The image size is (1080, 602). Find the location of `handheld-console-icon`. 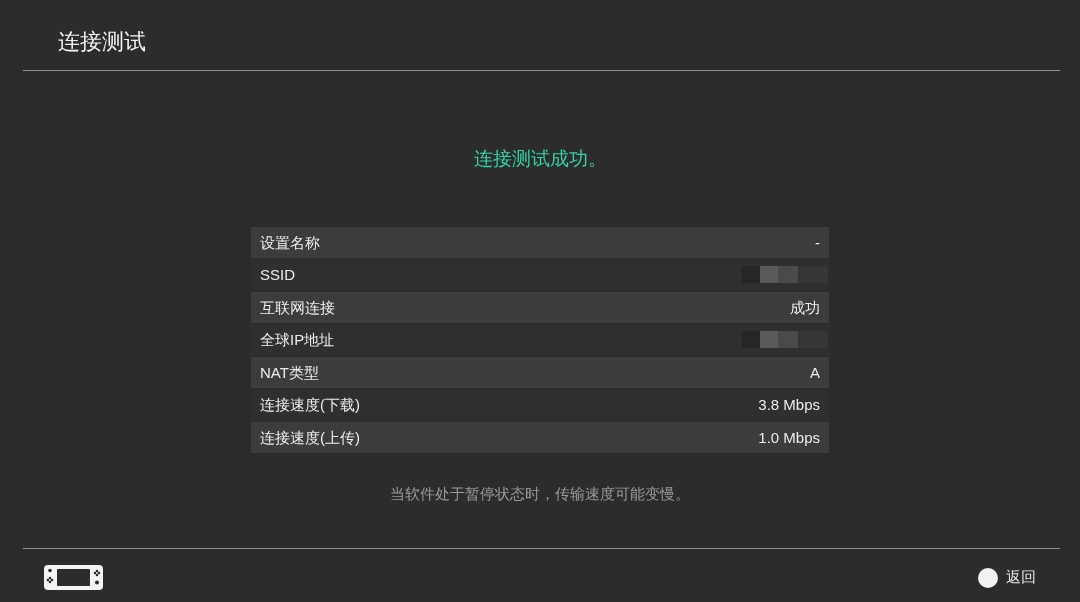

handheld-console-icon is located at coordinates (73, 577).